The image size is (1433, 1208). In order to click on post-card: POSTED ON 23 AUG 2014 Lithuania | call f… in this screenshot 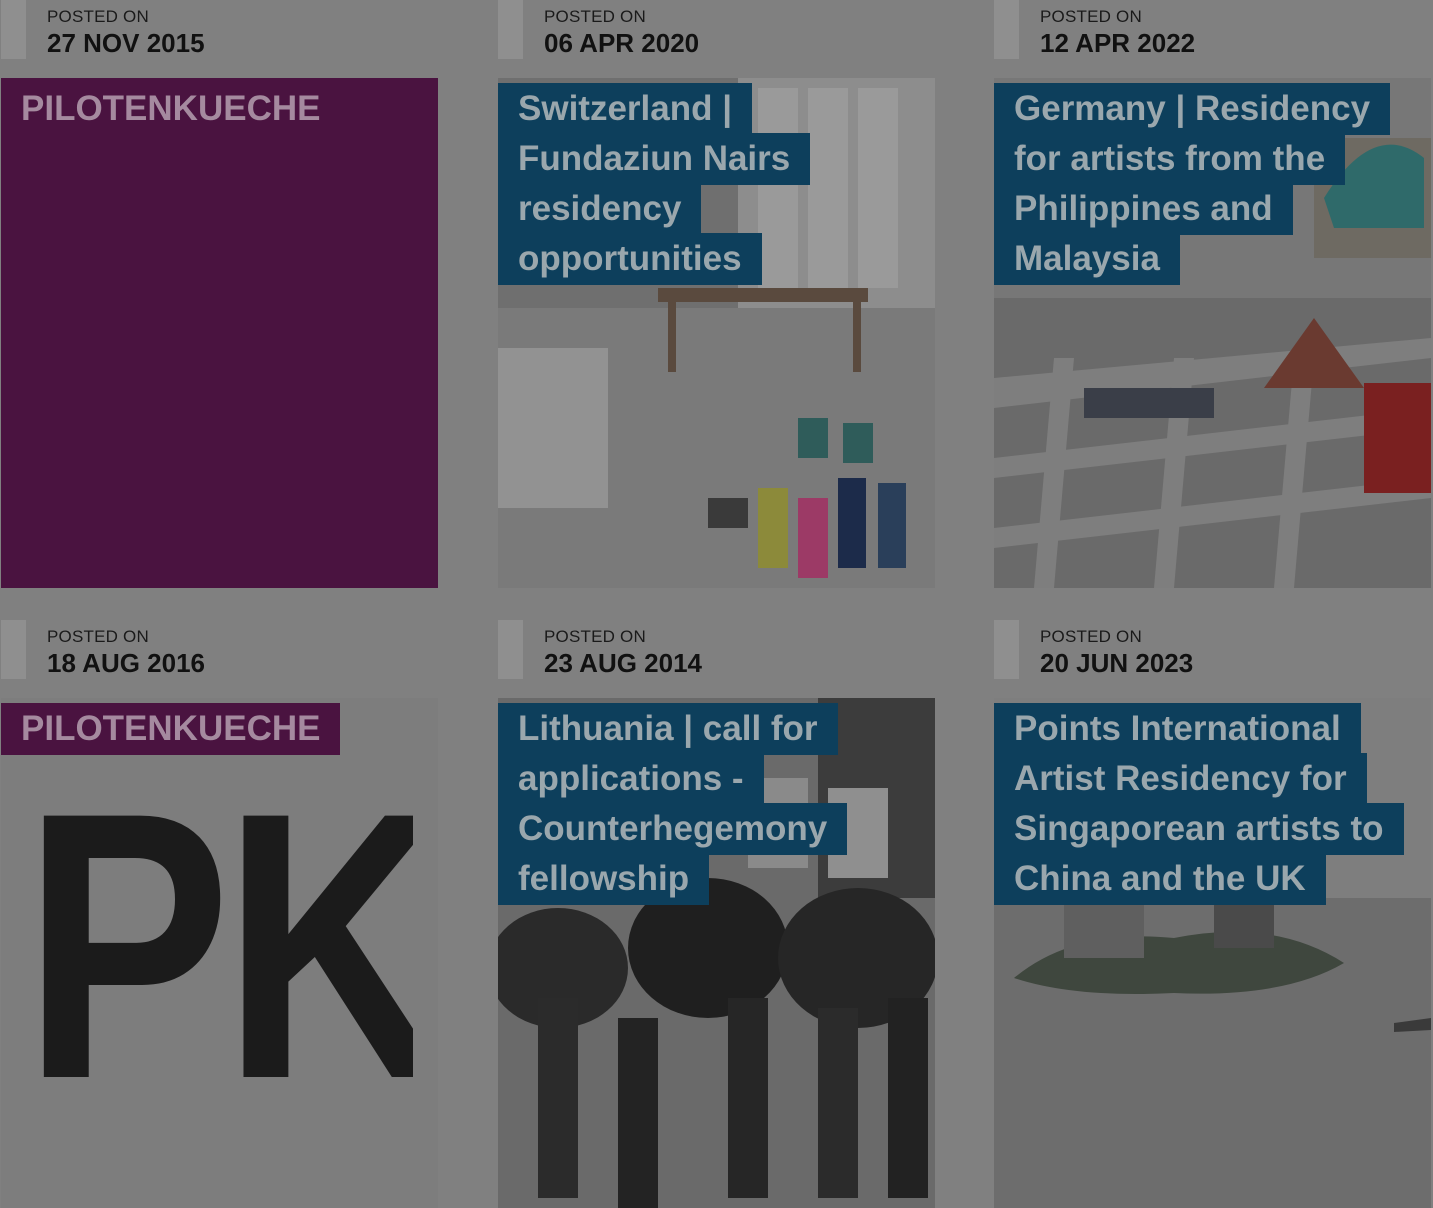, I will do `click(716, 914)`.